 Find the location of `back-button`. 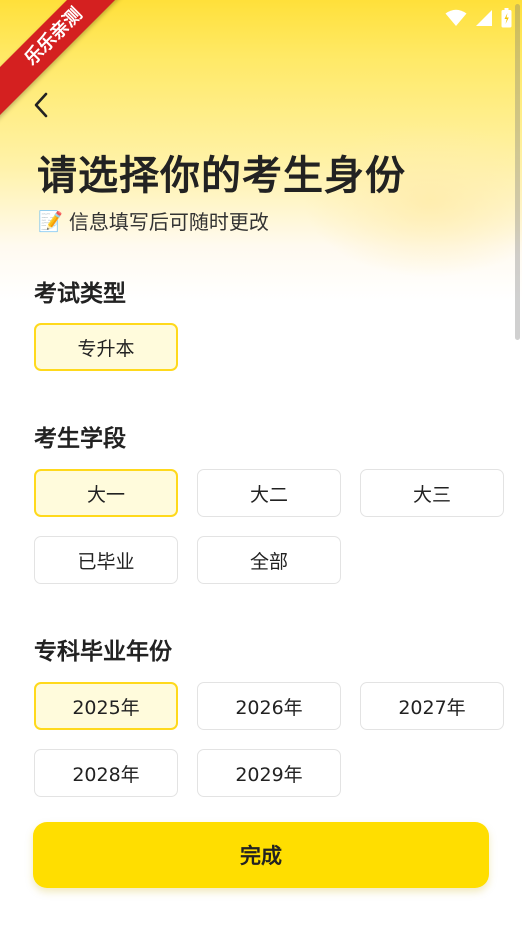

back-button is located at coordinates (41, 107).